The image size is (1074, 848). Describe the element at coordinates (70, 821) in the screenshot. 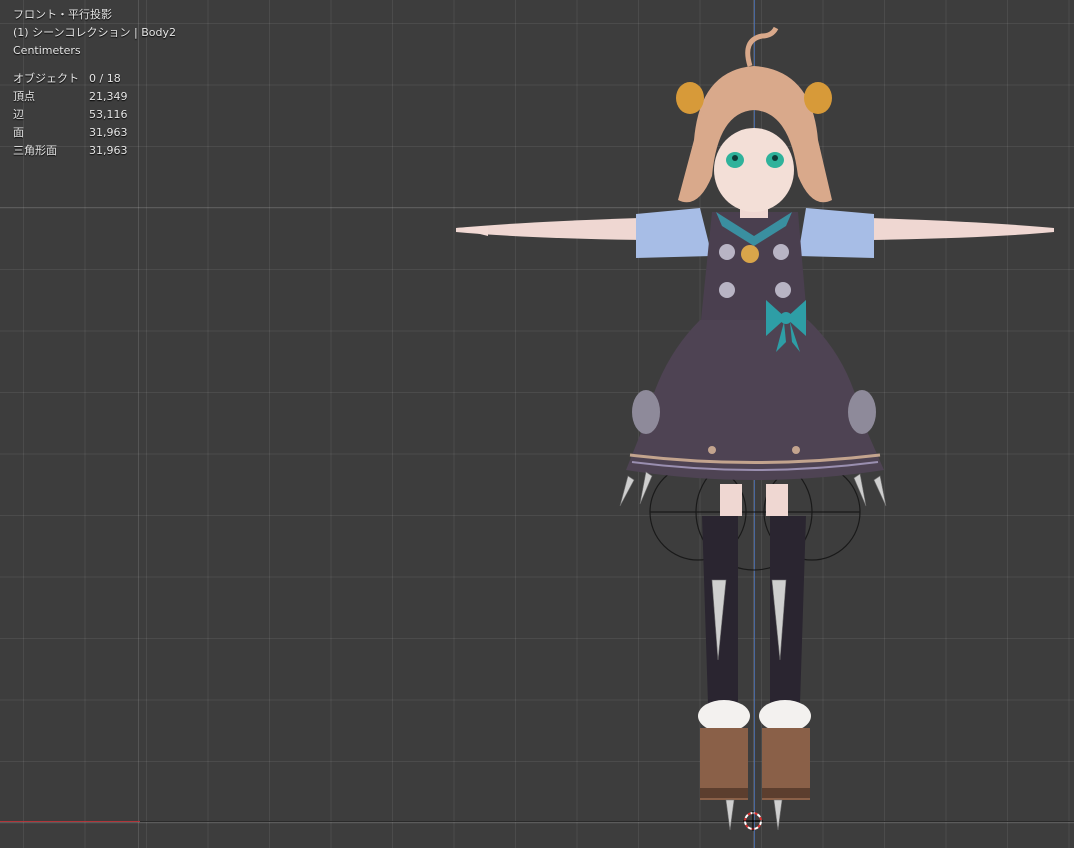

I see `x-axis-red-line` at that location.